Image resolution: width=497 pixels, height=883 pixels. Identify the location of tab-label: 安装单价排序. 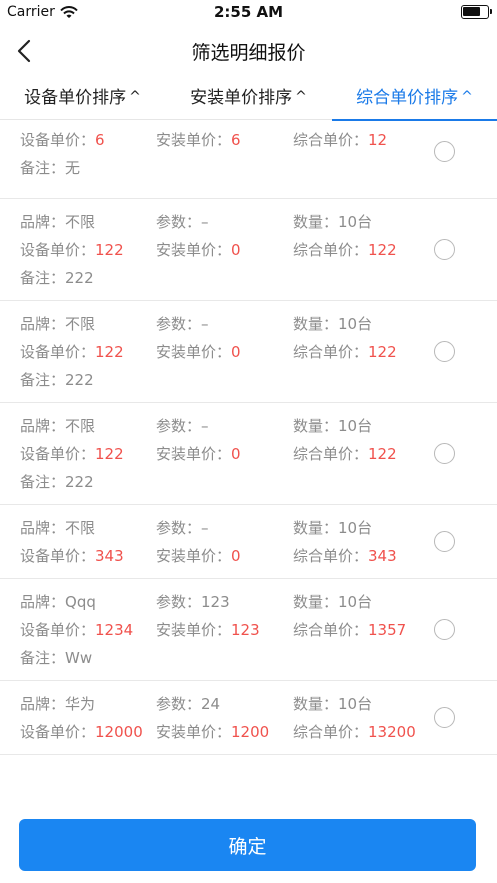
(241, 98).